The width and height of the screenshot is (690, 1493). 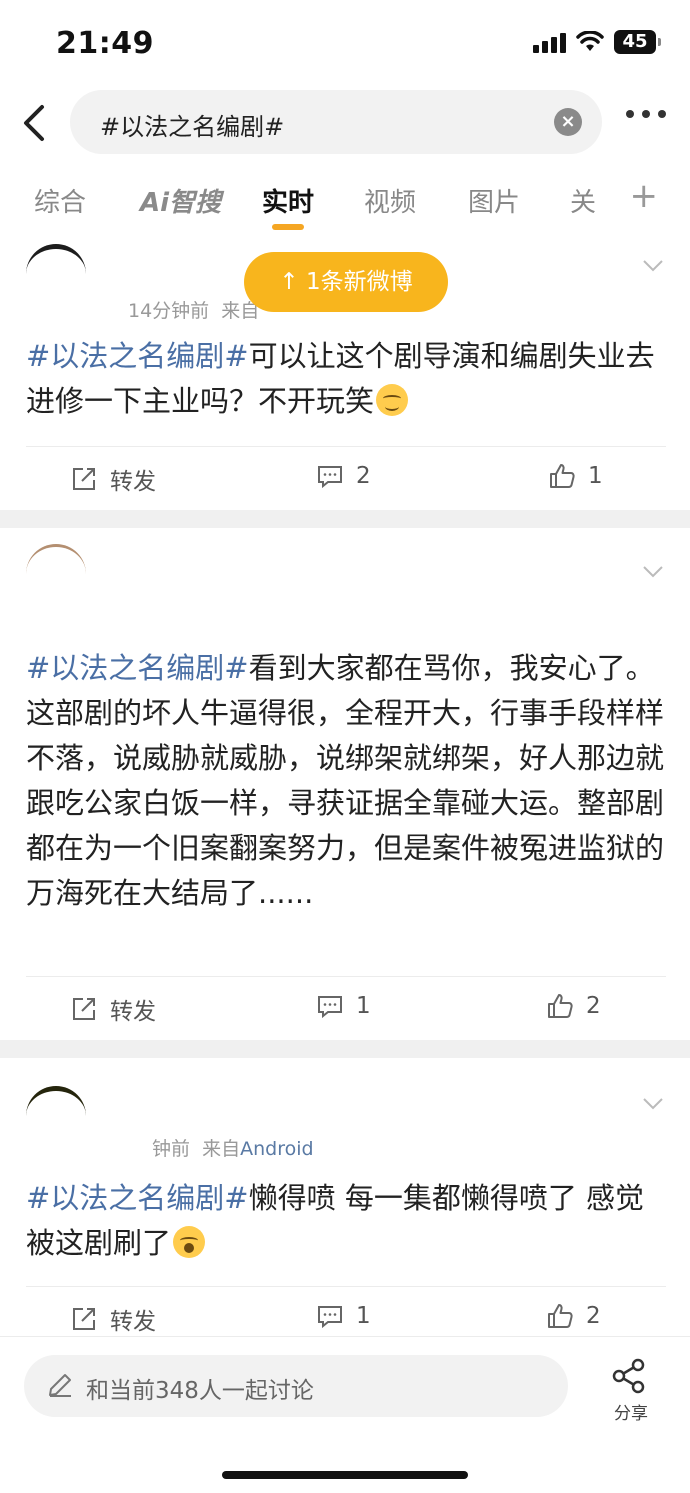 I want to click on smile-emoji-icon, so click(x=392, y=400).